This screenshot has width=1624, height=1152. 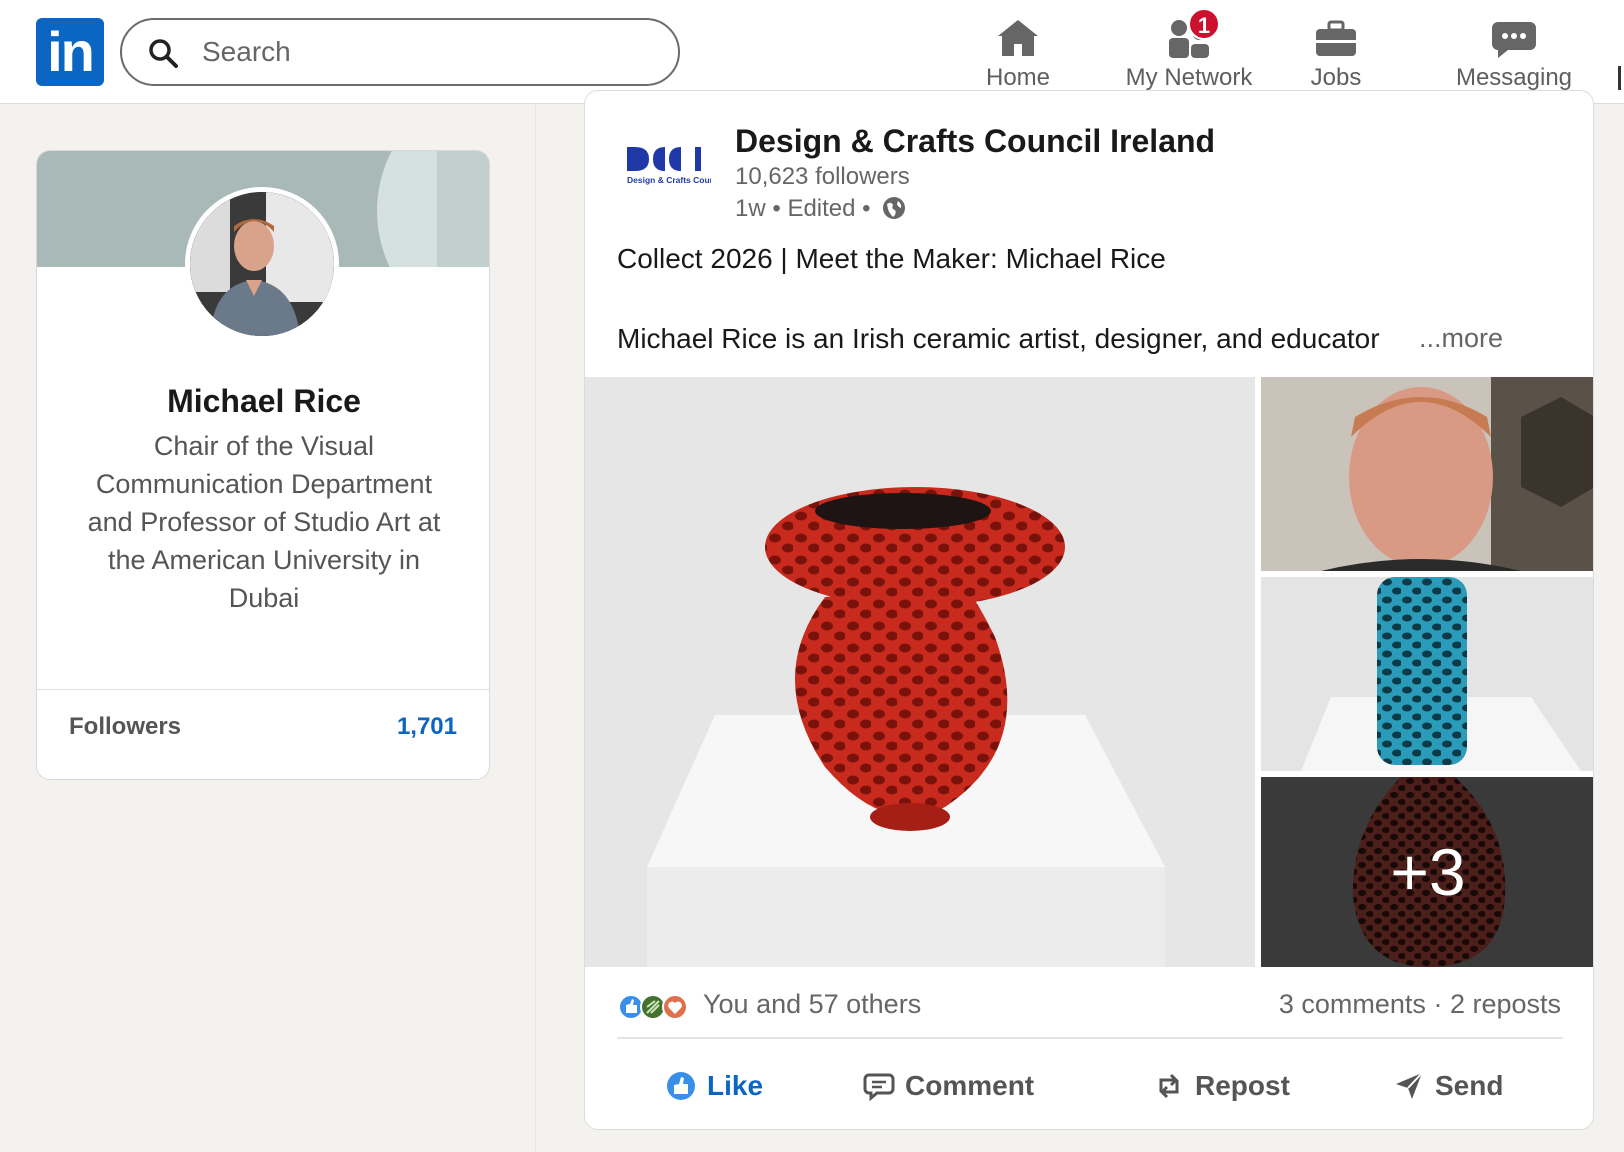 I want to click on messaging-icon, so click(x=1514, y=40).